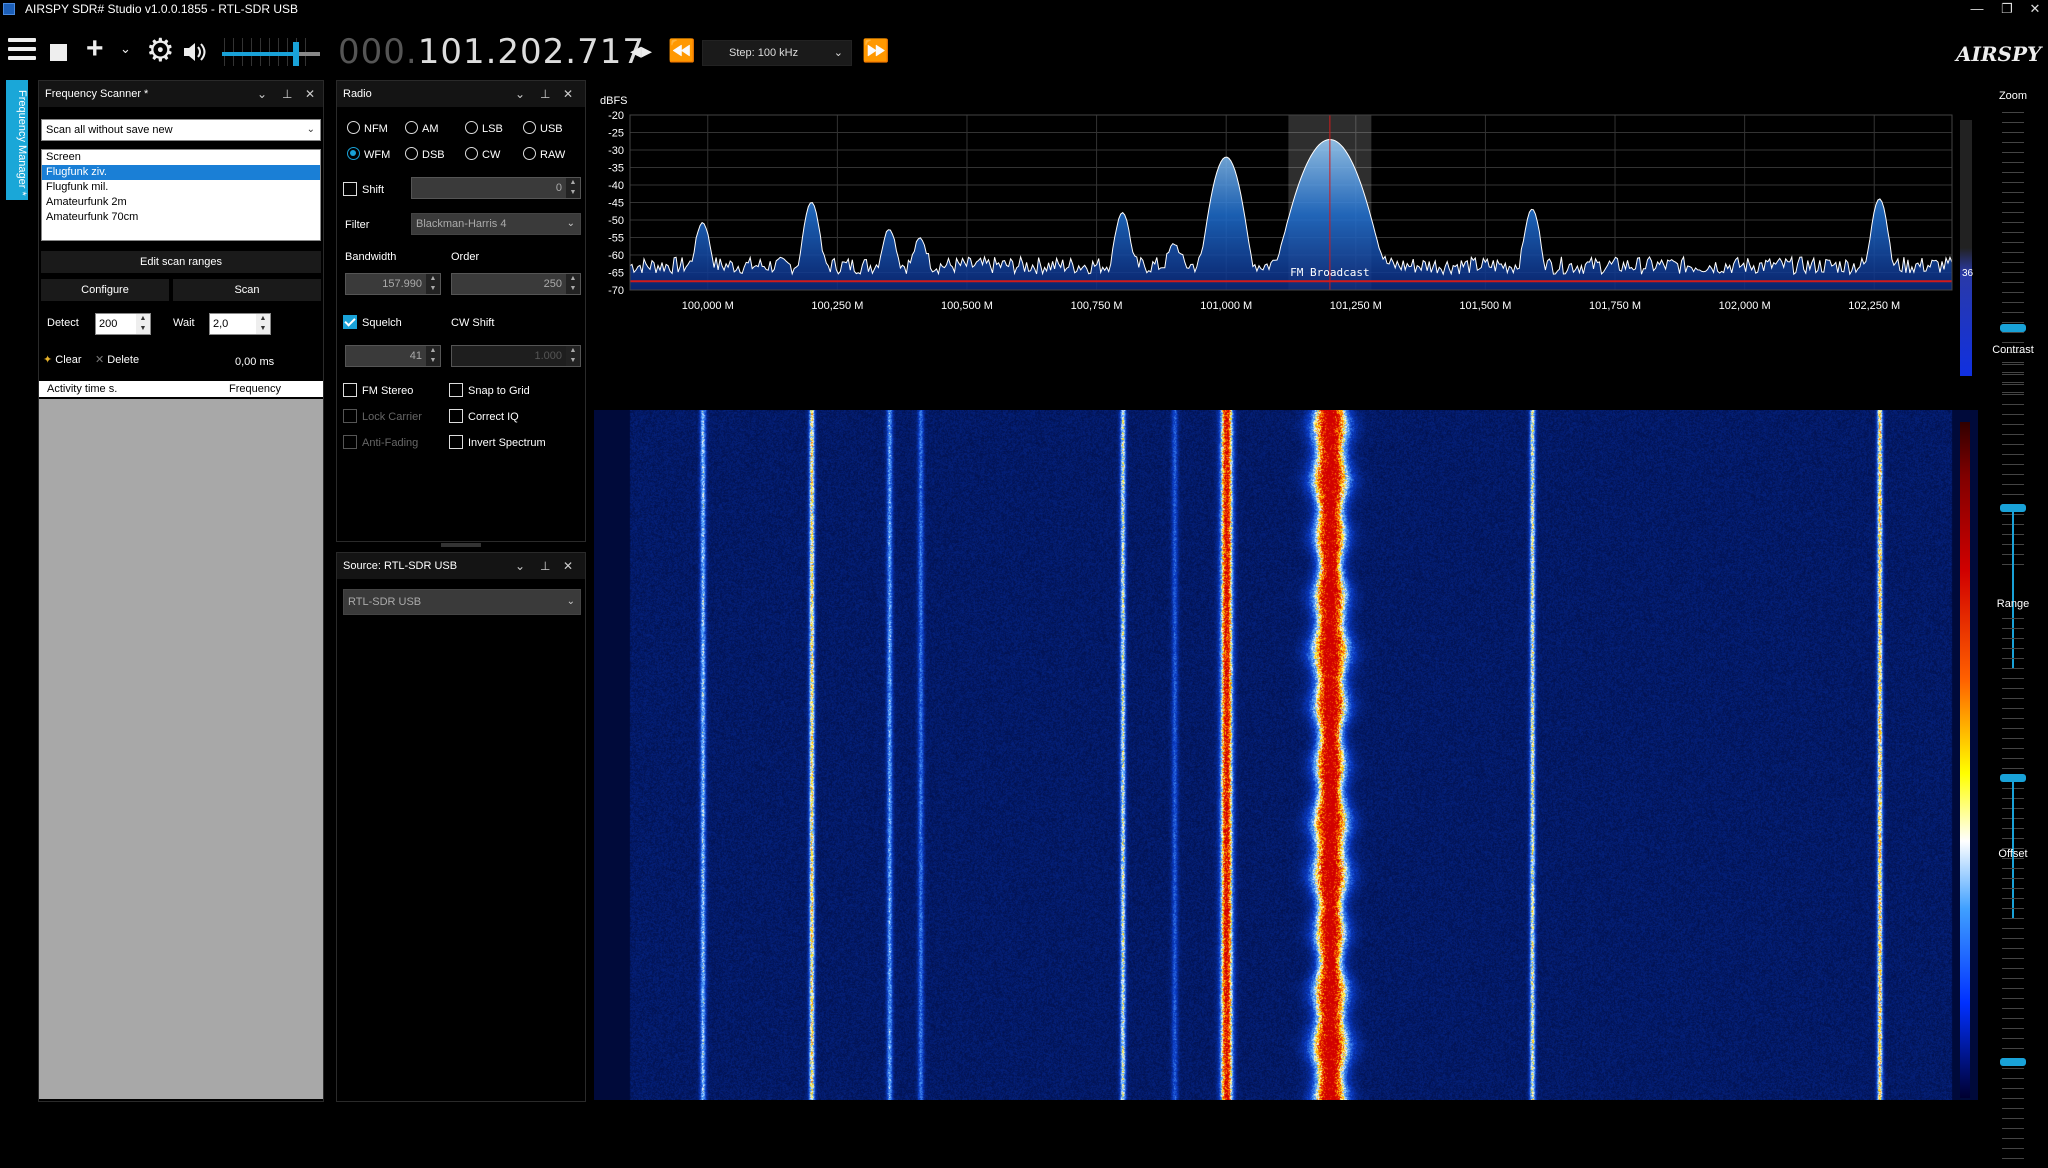 The width and height of the screenshot is (2048, 1168). I want to click on contrast-label: Contrast, so click(2013, 350).